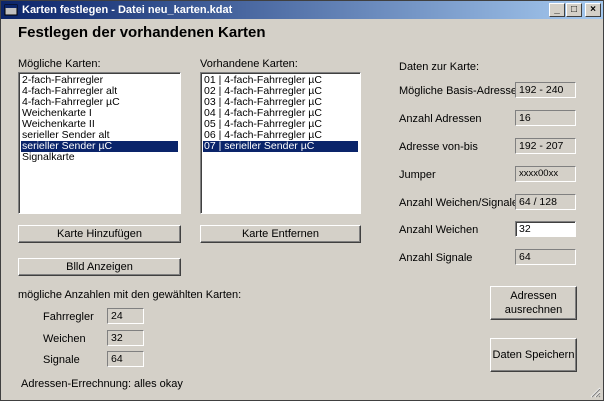 Image resolution: width=604 pixels, height=401 pixels. What do you see at coordinates (459, 203) in the screenshot?
I see `switch-signal-count-label: Anzahl Weichen/Signale` at bounding box center [459, 203].